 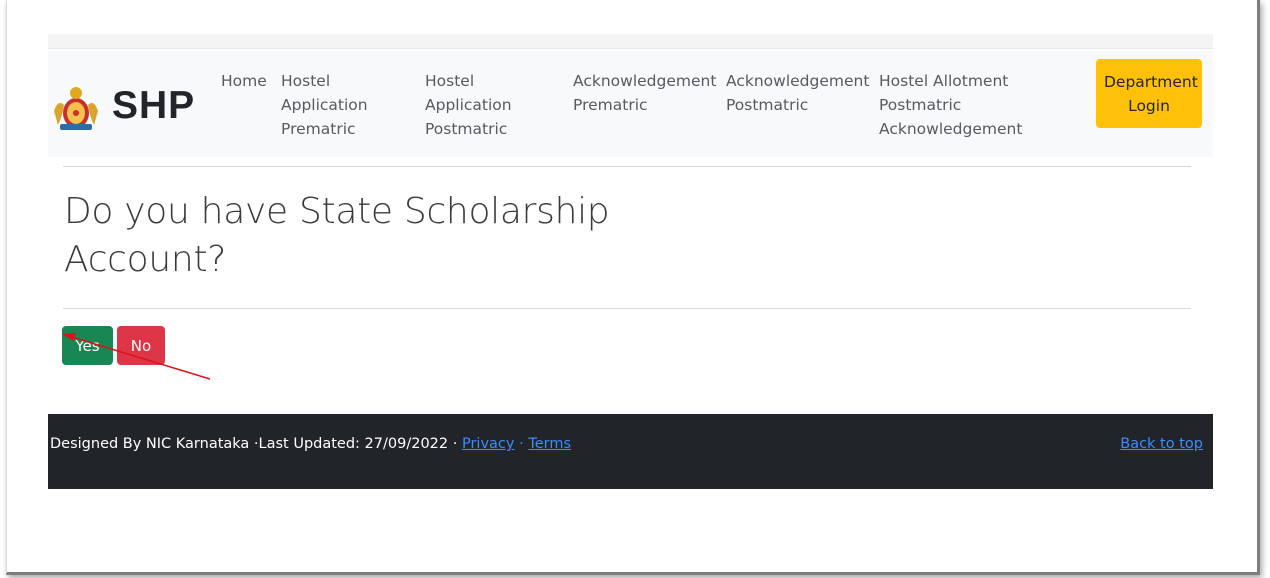 I want to click on no-button: No, so click(x=141, y=345).